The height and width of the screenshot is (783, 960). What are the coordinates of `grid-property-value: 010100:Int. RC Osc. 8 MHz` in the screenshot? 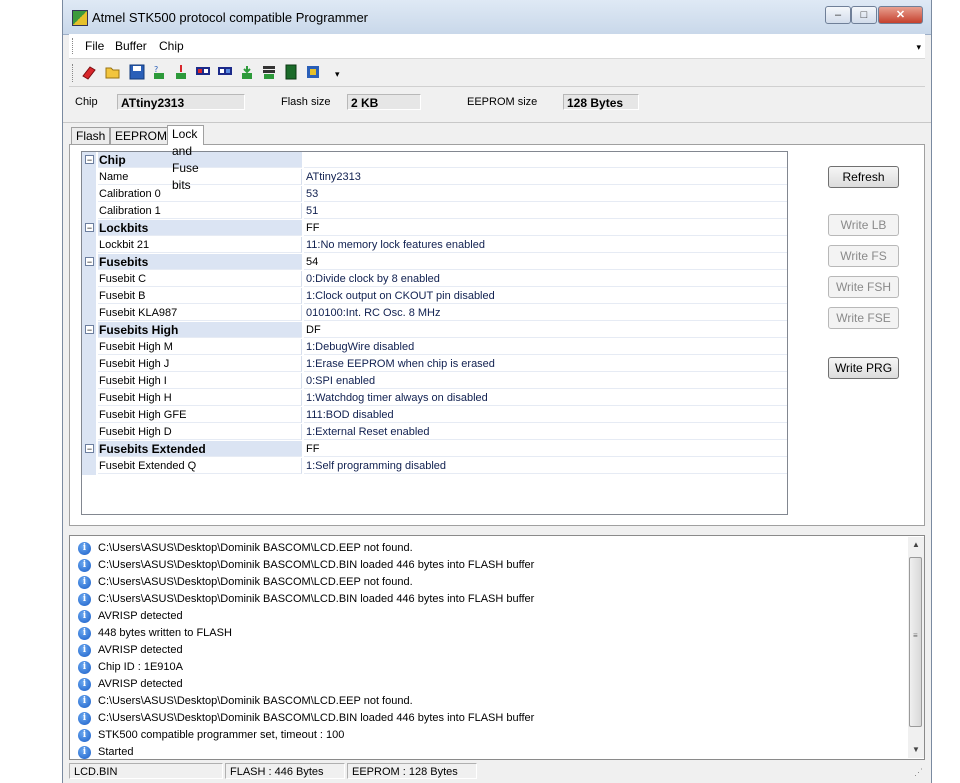 It's located at (545, 313).